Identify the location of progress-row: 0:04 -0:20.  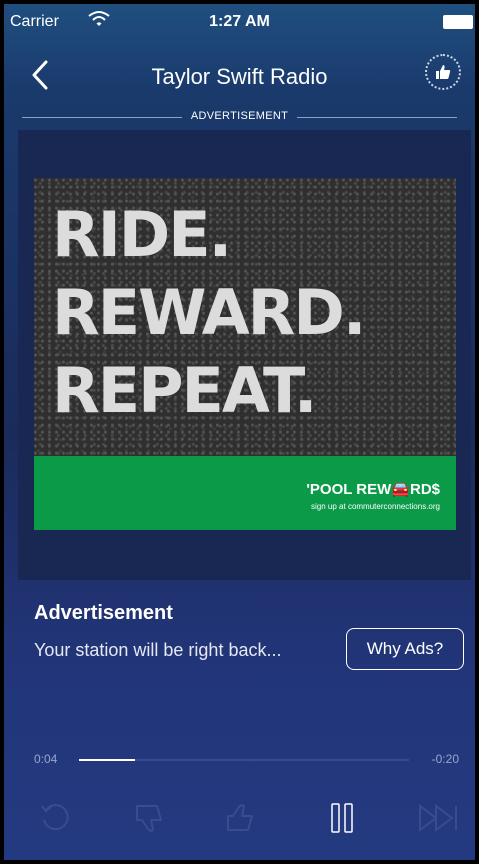
(239, 760).